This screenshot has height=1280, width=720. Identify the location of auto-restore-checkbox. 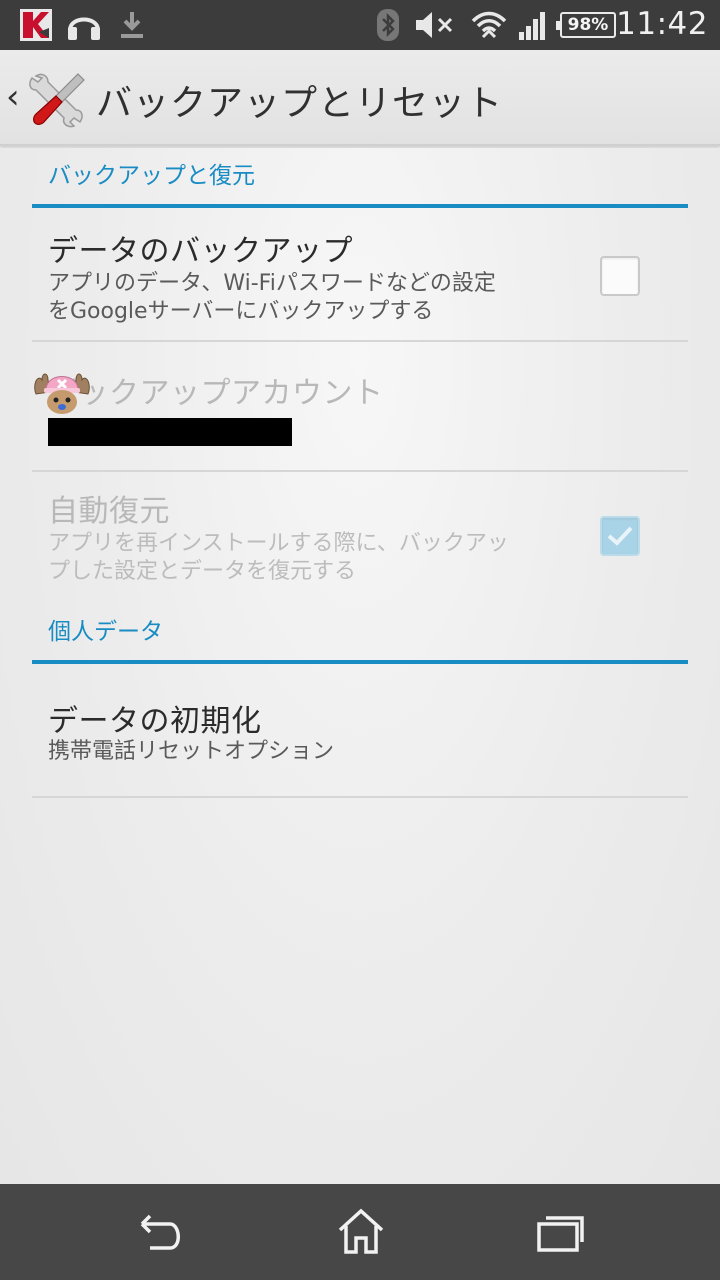
(620, 536).